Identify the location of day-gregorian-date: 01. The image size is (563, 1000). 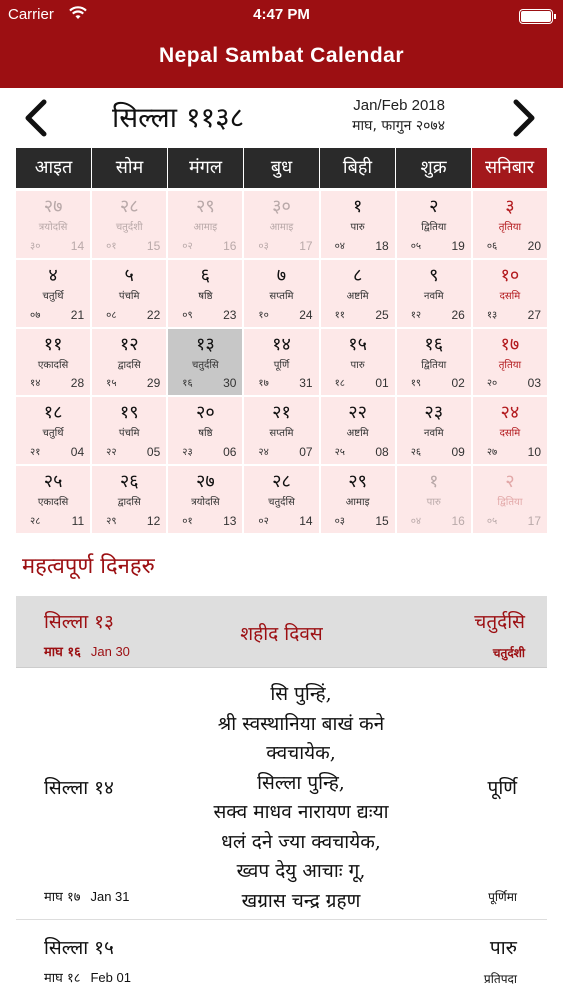
(382, 383).